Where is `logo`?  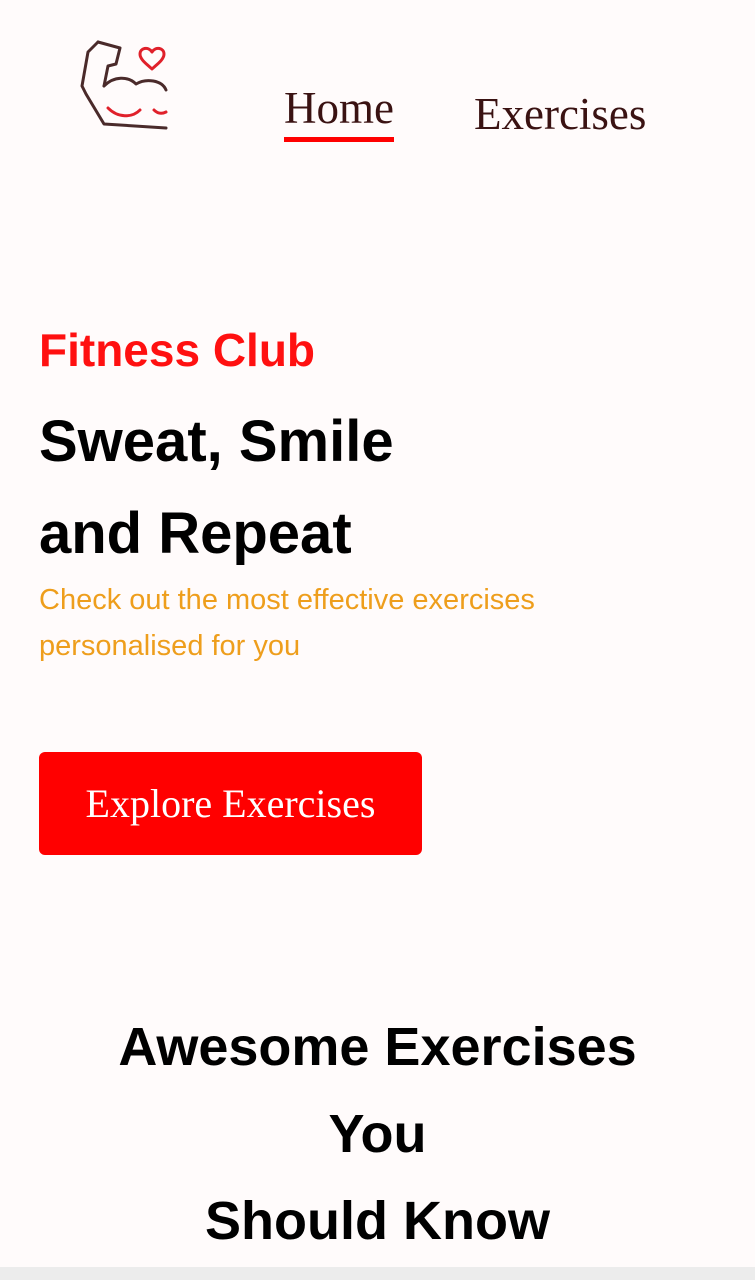
logo is located at coordinates (124, 86).